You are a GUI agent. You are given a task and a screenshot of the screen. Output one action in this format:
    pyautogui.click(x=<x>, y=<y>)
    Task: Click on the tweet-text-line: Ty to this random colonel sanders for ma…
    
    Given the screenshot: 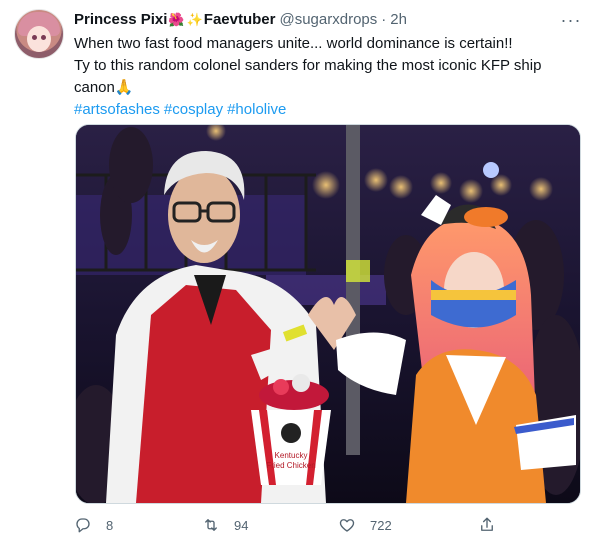 What is the action you would take?
    pyautogui.click(x=308, y=76)
    